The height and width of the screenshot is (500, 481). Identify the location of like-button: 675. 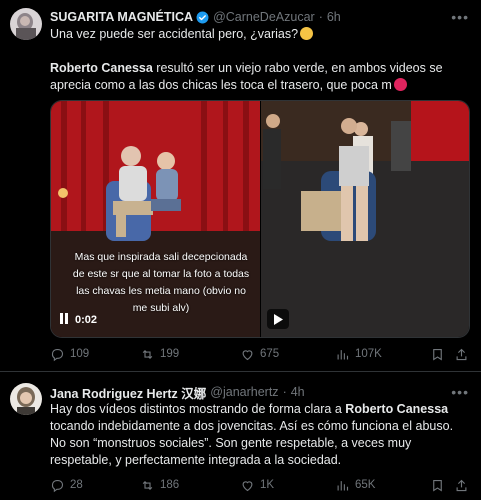
(259, 354).